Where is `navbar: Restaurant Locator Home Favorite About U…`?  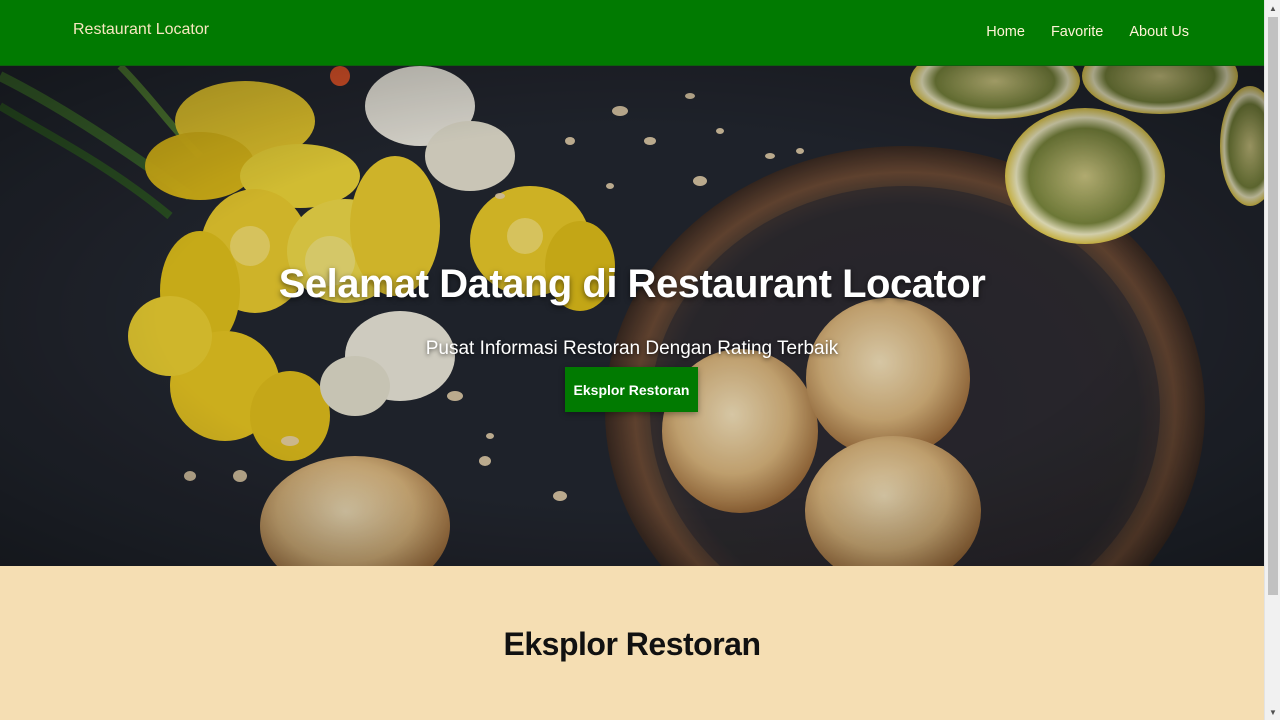
navbar: Restaurant Locator Home Favorite About U… is located at coordinates (632, 33).